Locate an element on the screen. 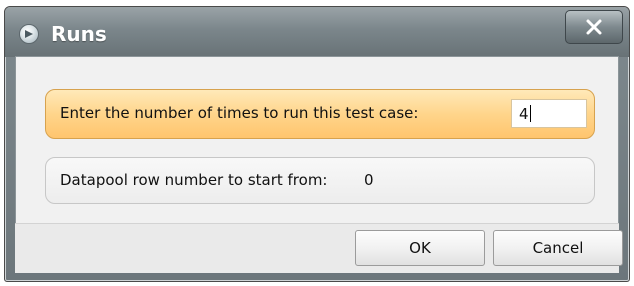  run-count-input: 4 is located at coordinates (549, 113).